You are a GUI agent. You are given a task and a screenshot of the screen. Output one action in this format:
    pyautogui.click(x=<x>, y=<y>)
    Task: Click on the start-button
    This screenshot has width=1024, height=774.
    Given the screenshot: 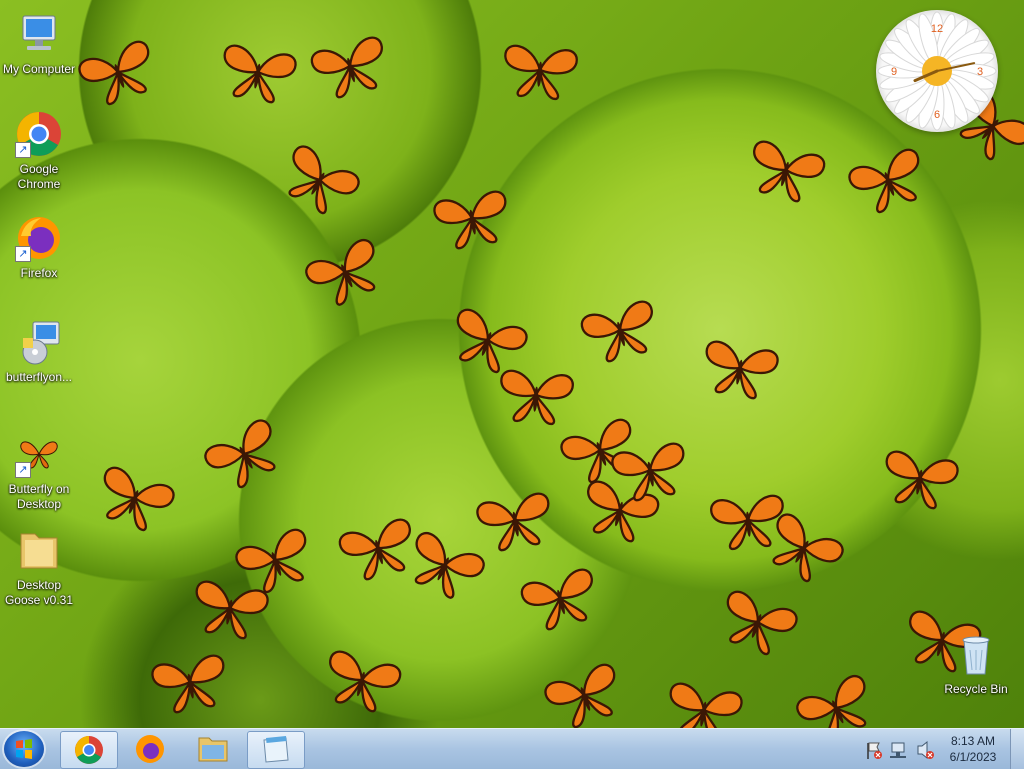 What is the action you would take?
    pyautogui.click(x=24, y=749)
    